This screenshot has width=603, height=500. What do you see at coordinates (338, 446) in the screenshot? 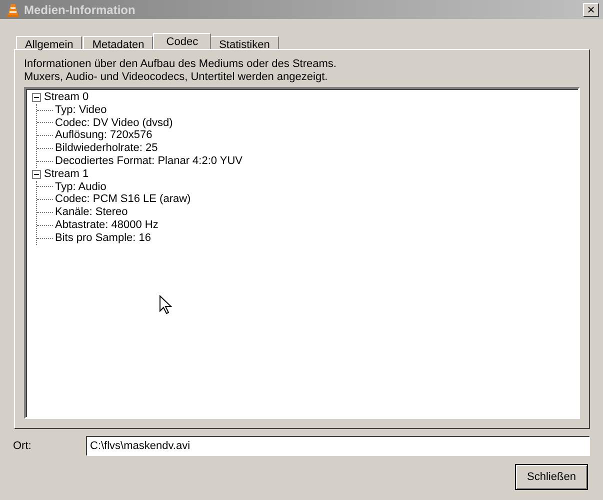
I see `location-field: C:\flvs\maskendv.avi` at bounding box center [338, 446].